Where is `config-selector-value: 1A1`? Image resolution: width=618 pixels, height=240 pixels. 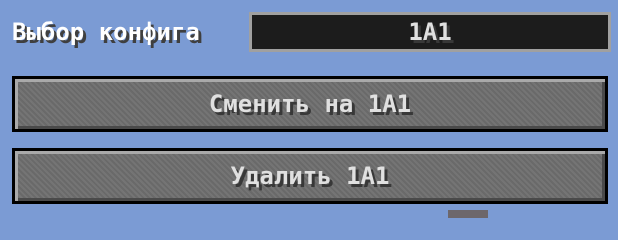
config-selector-value: 1A1 is located at coordinates (430, 32).